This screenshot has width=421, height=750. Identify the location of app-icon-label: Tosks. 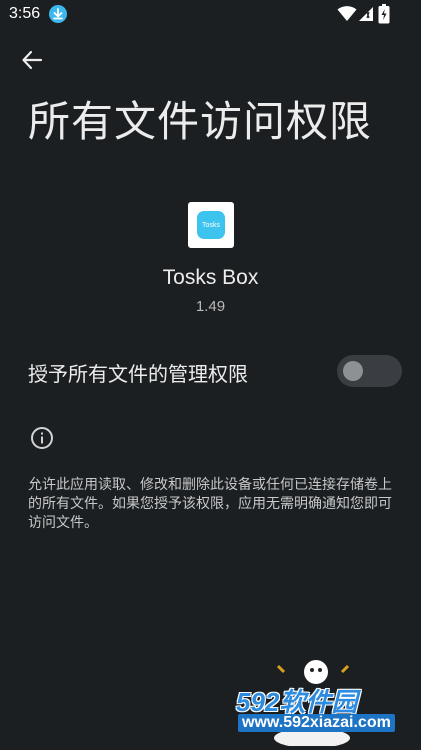
(211, 225).